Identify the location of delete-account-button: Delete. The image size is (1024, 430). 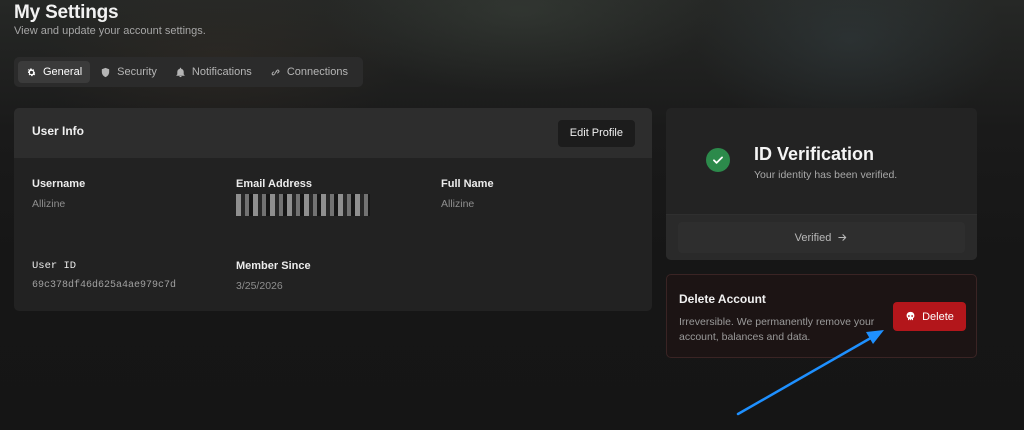
(929, 316).